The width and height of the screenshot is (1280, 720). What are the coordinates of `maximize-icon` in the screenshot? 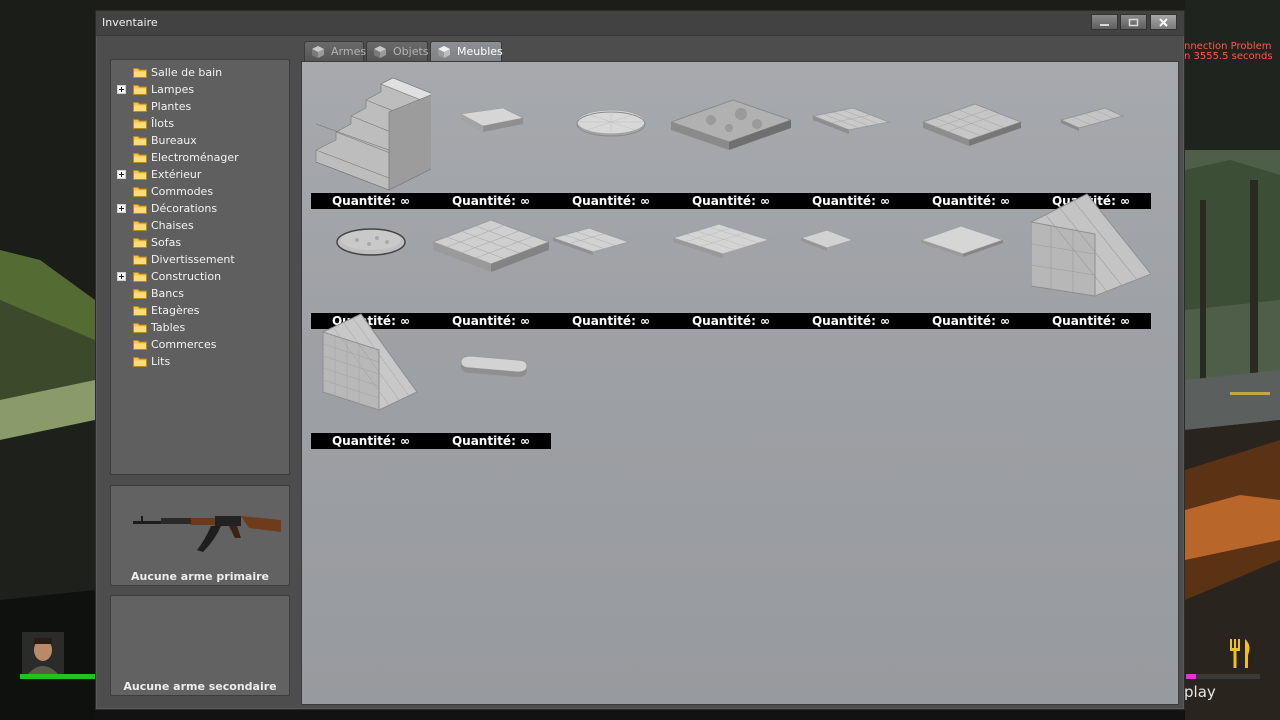 It's located at (1133, 22).